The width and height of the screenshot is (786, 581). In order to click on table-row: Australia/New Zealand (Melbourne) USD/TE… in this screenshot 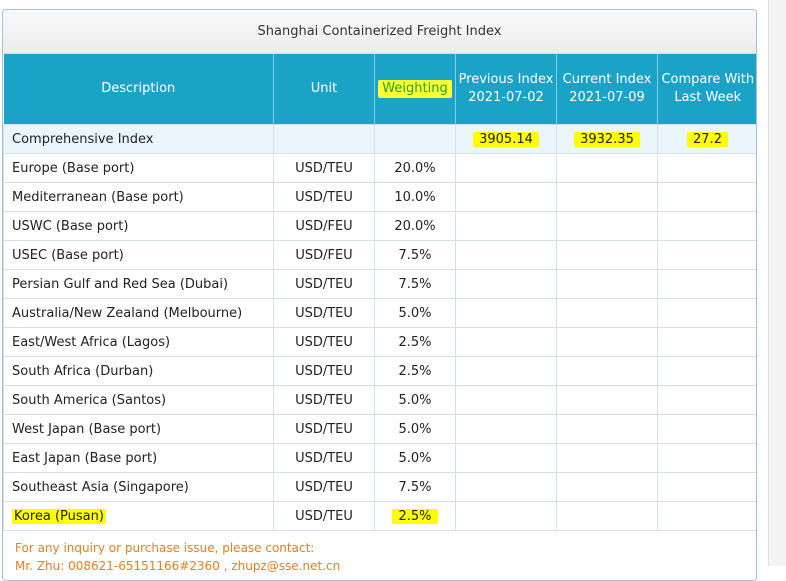, I will do `click(379, 313)`.